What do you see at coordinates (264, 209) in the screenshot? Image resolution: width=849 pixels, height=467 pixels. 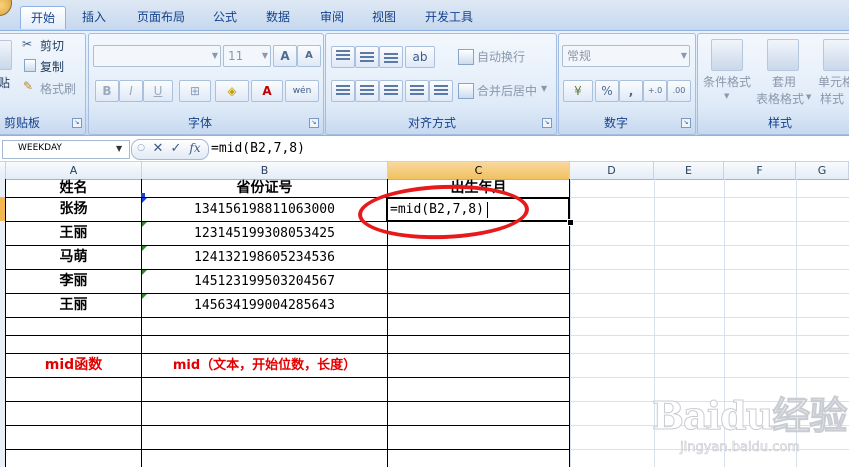 I see `cell-id: 134156198811063000` at bounding box center [264, 209].